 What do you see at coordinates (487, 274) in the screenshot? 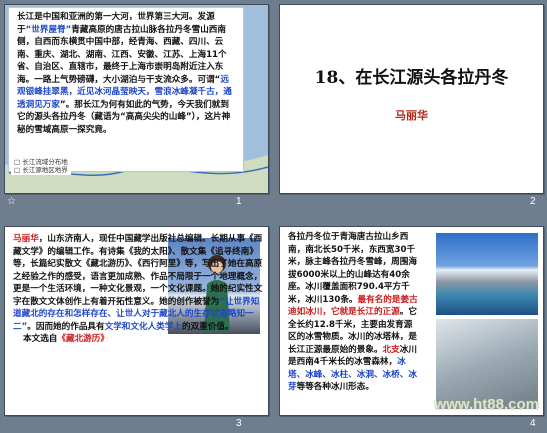
I see `snow-mountain-photo` at bounding box center [487, 274].